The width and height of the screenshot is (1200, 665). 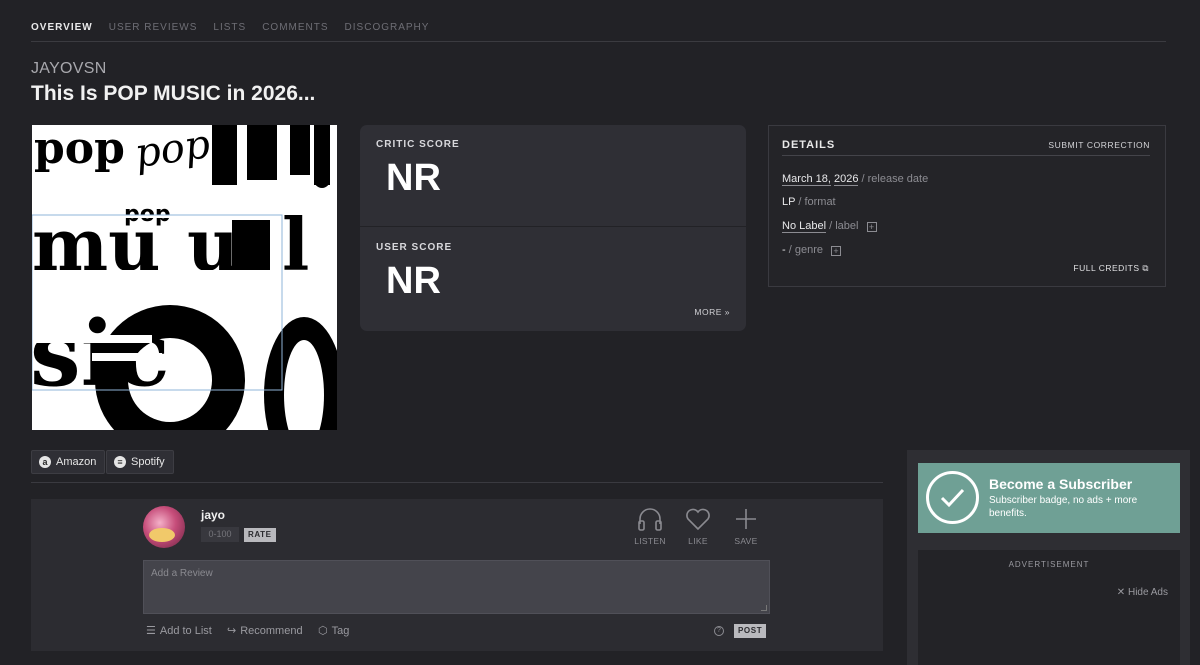 I want to click on save-label: SAVE, so click(x=746, y=541).